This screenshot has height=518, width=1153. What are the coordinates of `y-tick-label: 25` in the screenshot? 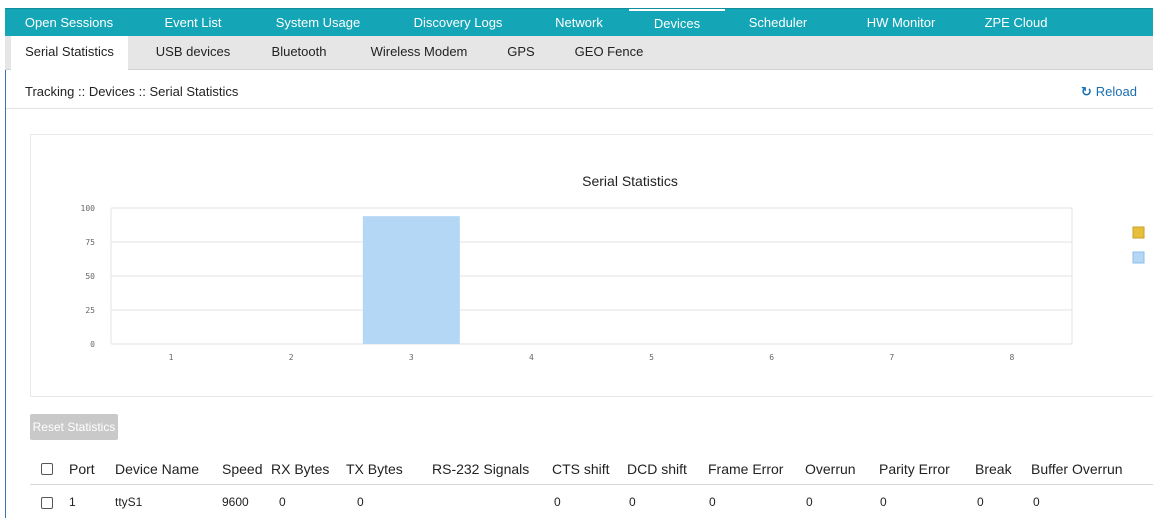 It's located at (90, 310).